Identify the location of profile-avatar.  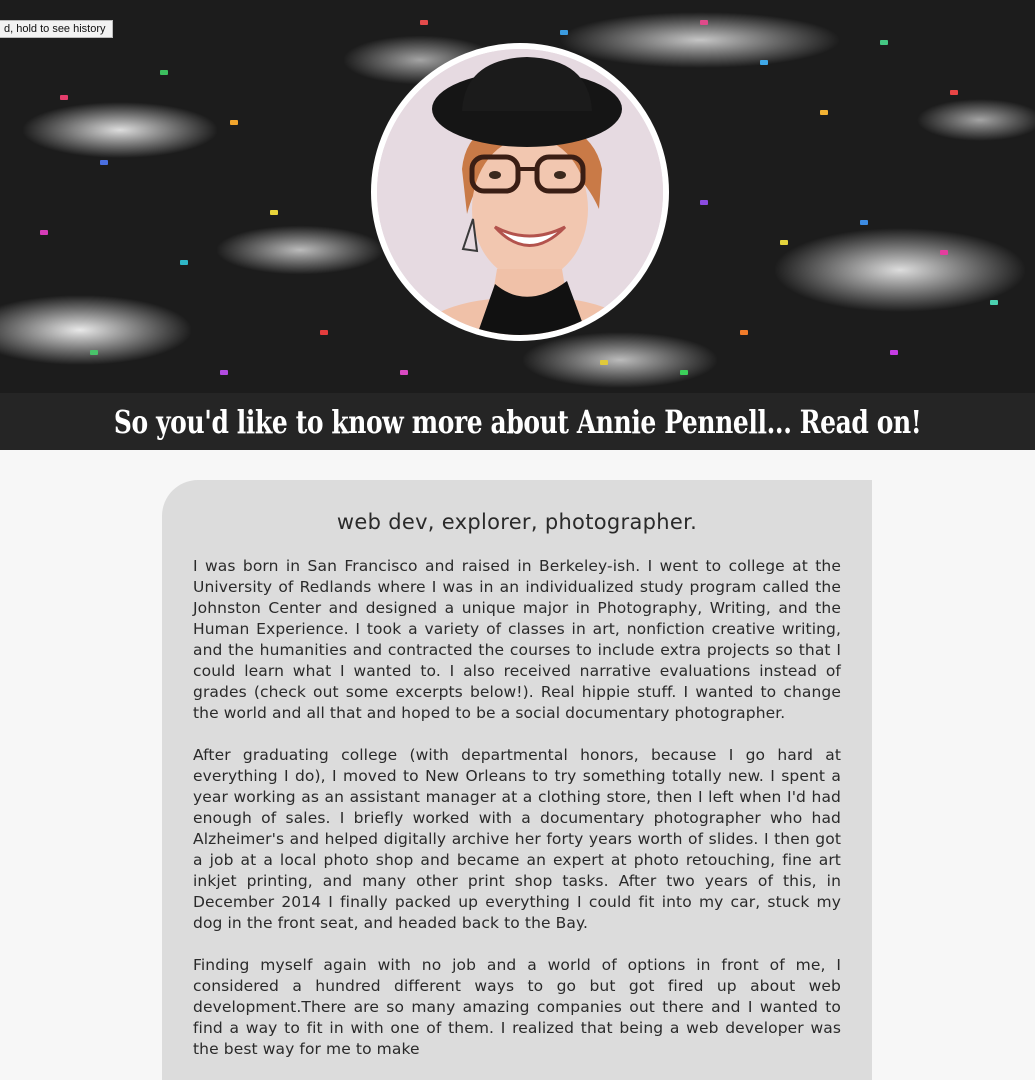
(520, 192).